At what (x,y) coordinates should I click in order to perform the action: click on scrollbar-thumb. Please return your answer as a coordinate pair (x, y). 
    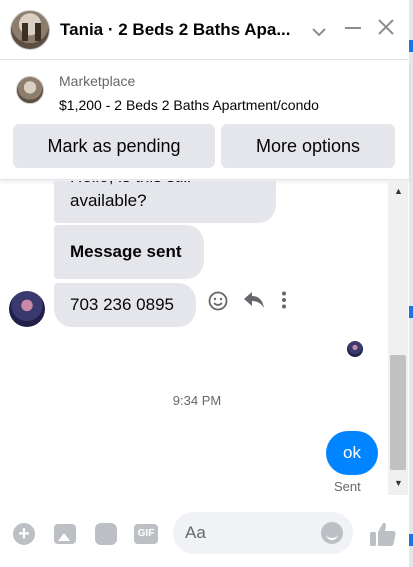
    Looking at the image, I should click on (398, 412).